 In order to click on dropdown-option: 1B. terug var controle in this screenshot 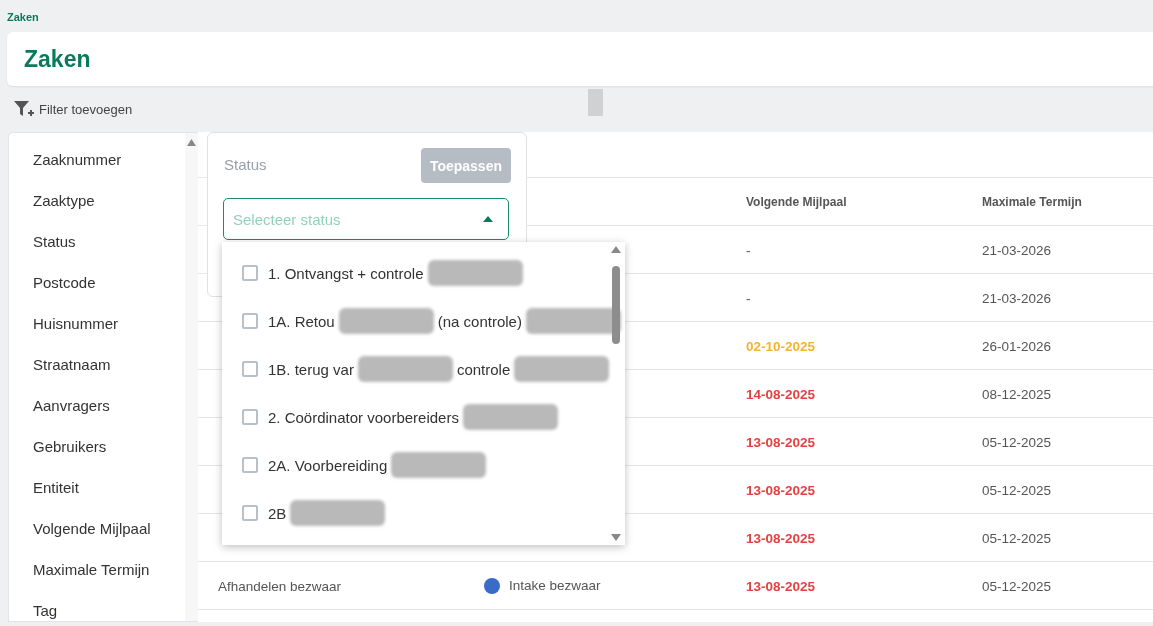, I will do `click(423, 369)`.